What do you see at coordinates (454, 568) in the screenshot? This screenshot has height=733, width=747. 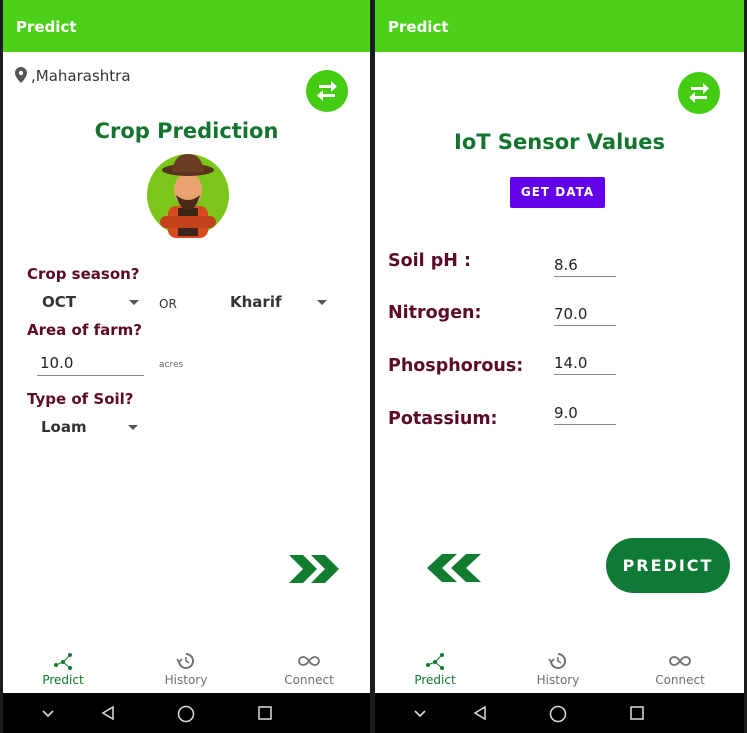 I see `double-chevron-left-icon` at bounding box center [454, 568].